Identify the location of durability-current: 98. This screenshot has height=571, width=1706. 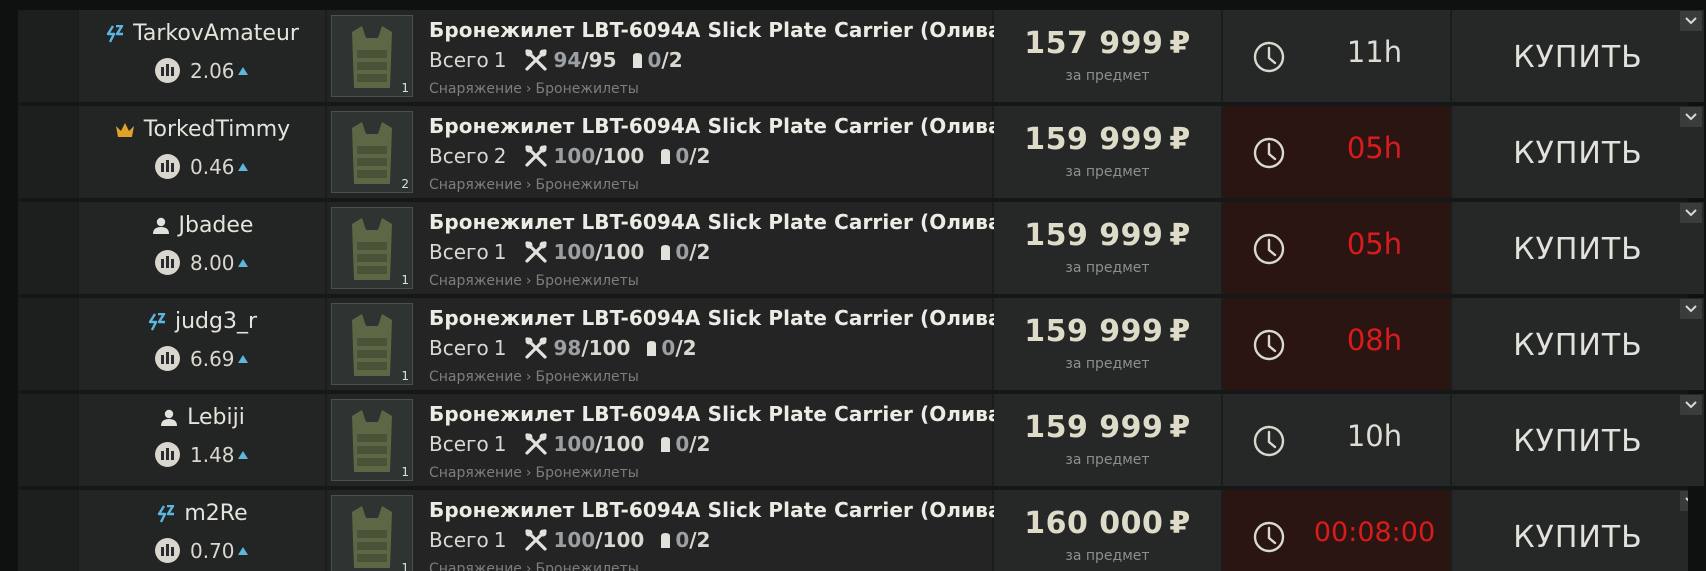
(567, 348).